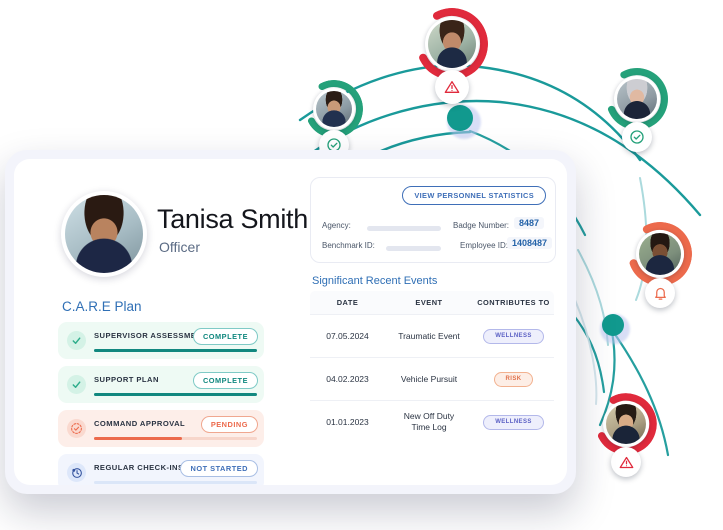 Image resolution: width=723 pixels, height=530 pixels. Describe the element at coordinates (660, 293) in the screenshot. I see `bell-icon` at that location.